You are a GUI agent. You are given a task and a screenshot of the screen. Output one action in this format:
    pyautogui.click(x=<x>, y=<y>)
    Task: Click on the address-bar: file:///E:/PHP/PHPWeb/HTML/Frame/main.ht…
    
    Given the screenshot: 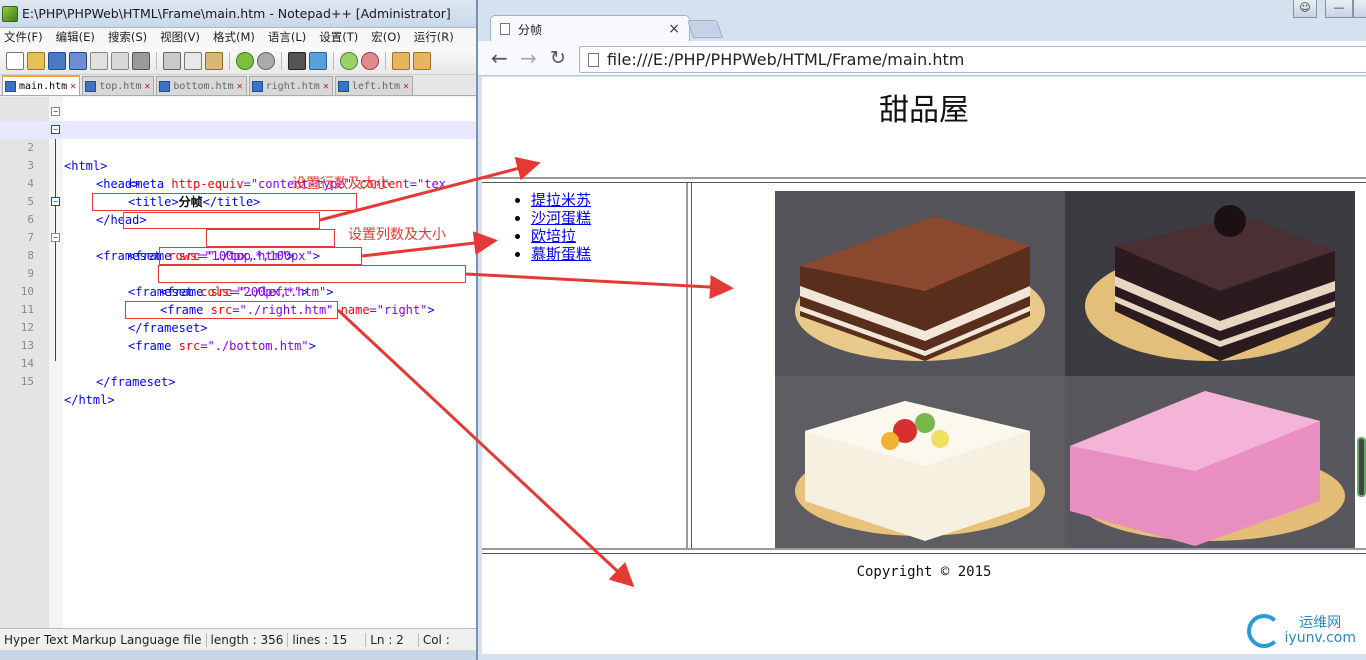 What is the action you would take?
    pyautogui.click(x=972, y=59)
    